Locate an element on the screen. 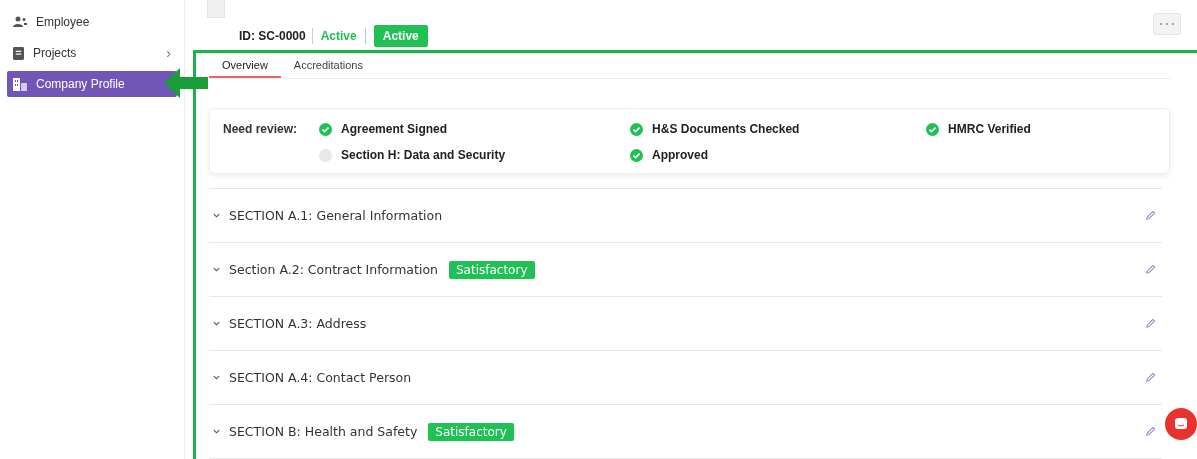  tab: Accreditations is located at coordinates (328, 65).